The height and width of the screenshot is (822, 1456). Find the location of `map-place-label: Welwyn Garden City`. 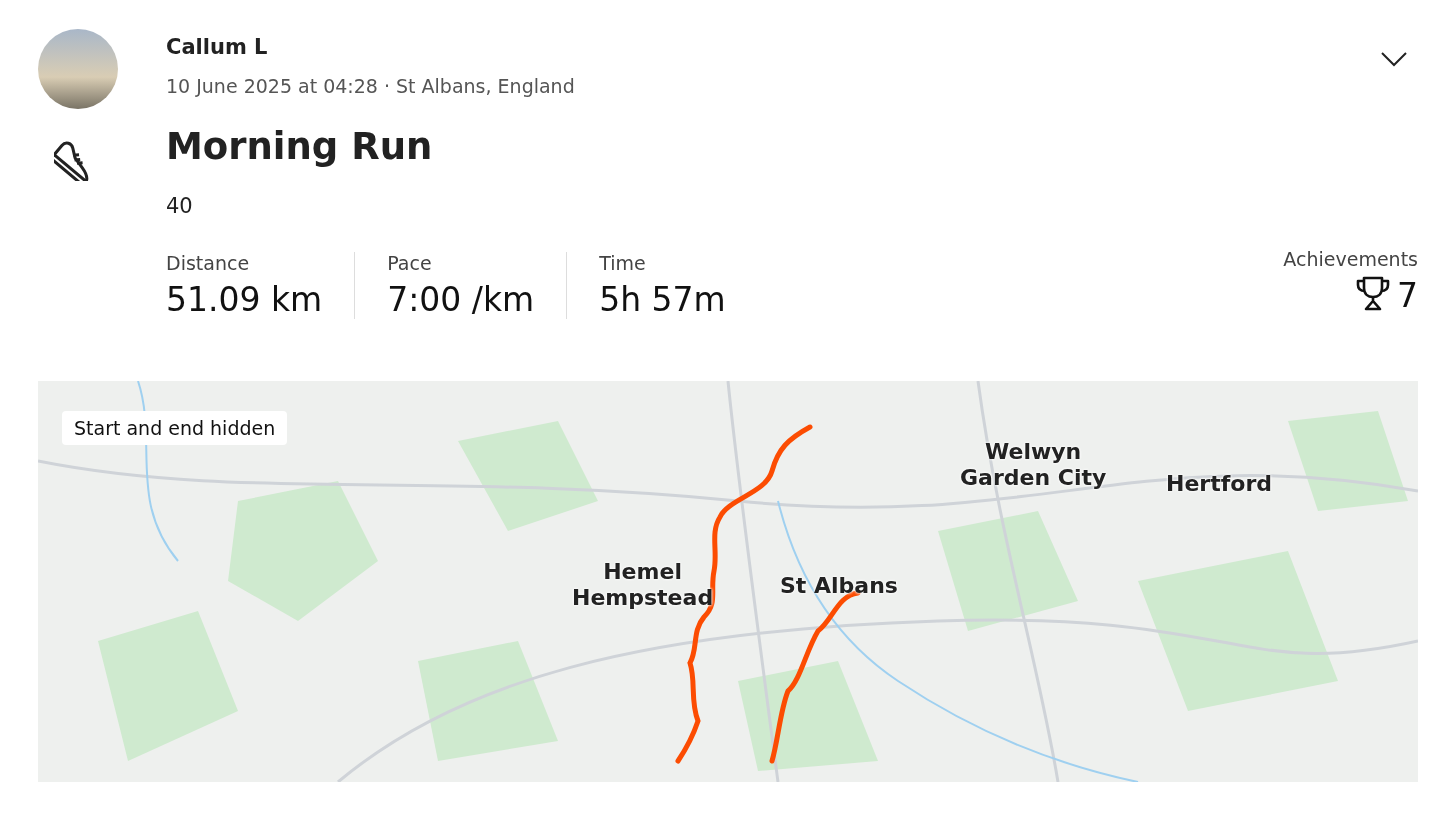

map-place-label: Welwyn Garden City is located at coordinates (1033, 465).